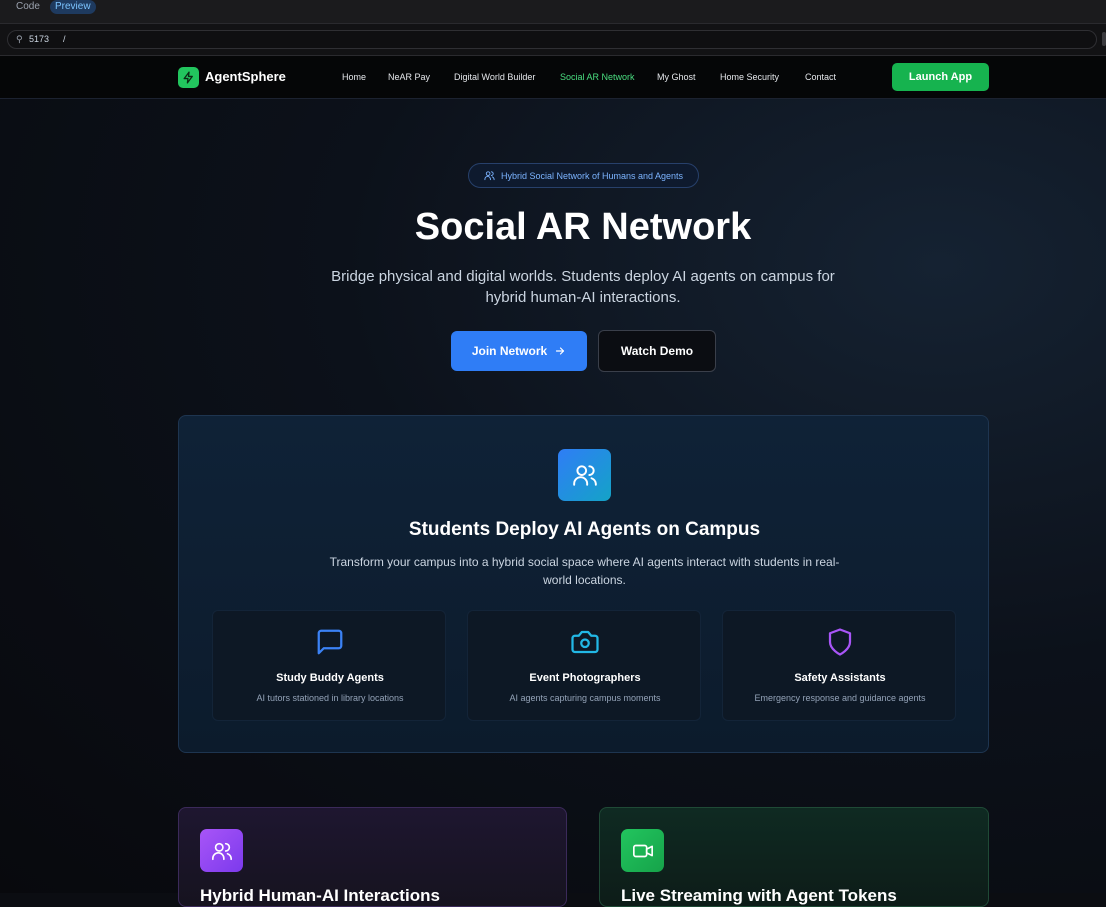 The height and width of the screenshot is (907, 1106). Describe the element at coordinates (64, 39) in the screenshot. I see `url-path: /` at that location.